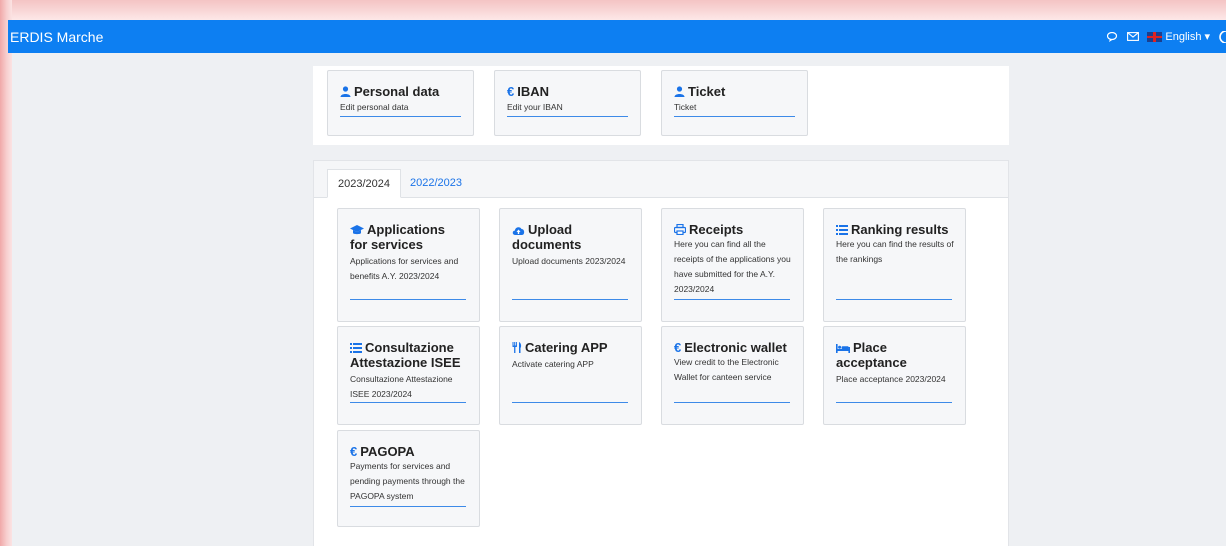  What do you see at coordinates (720, 244) in the screenshot?
I see `card-desc-line: Here you can find all the` at bounding box center [720, 244].